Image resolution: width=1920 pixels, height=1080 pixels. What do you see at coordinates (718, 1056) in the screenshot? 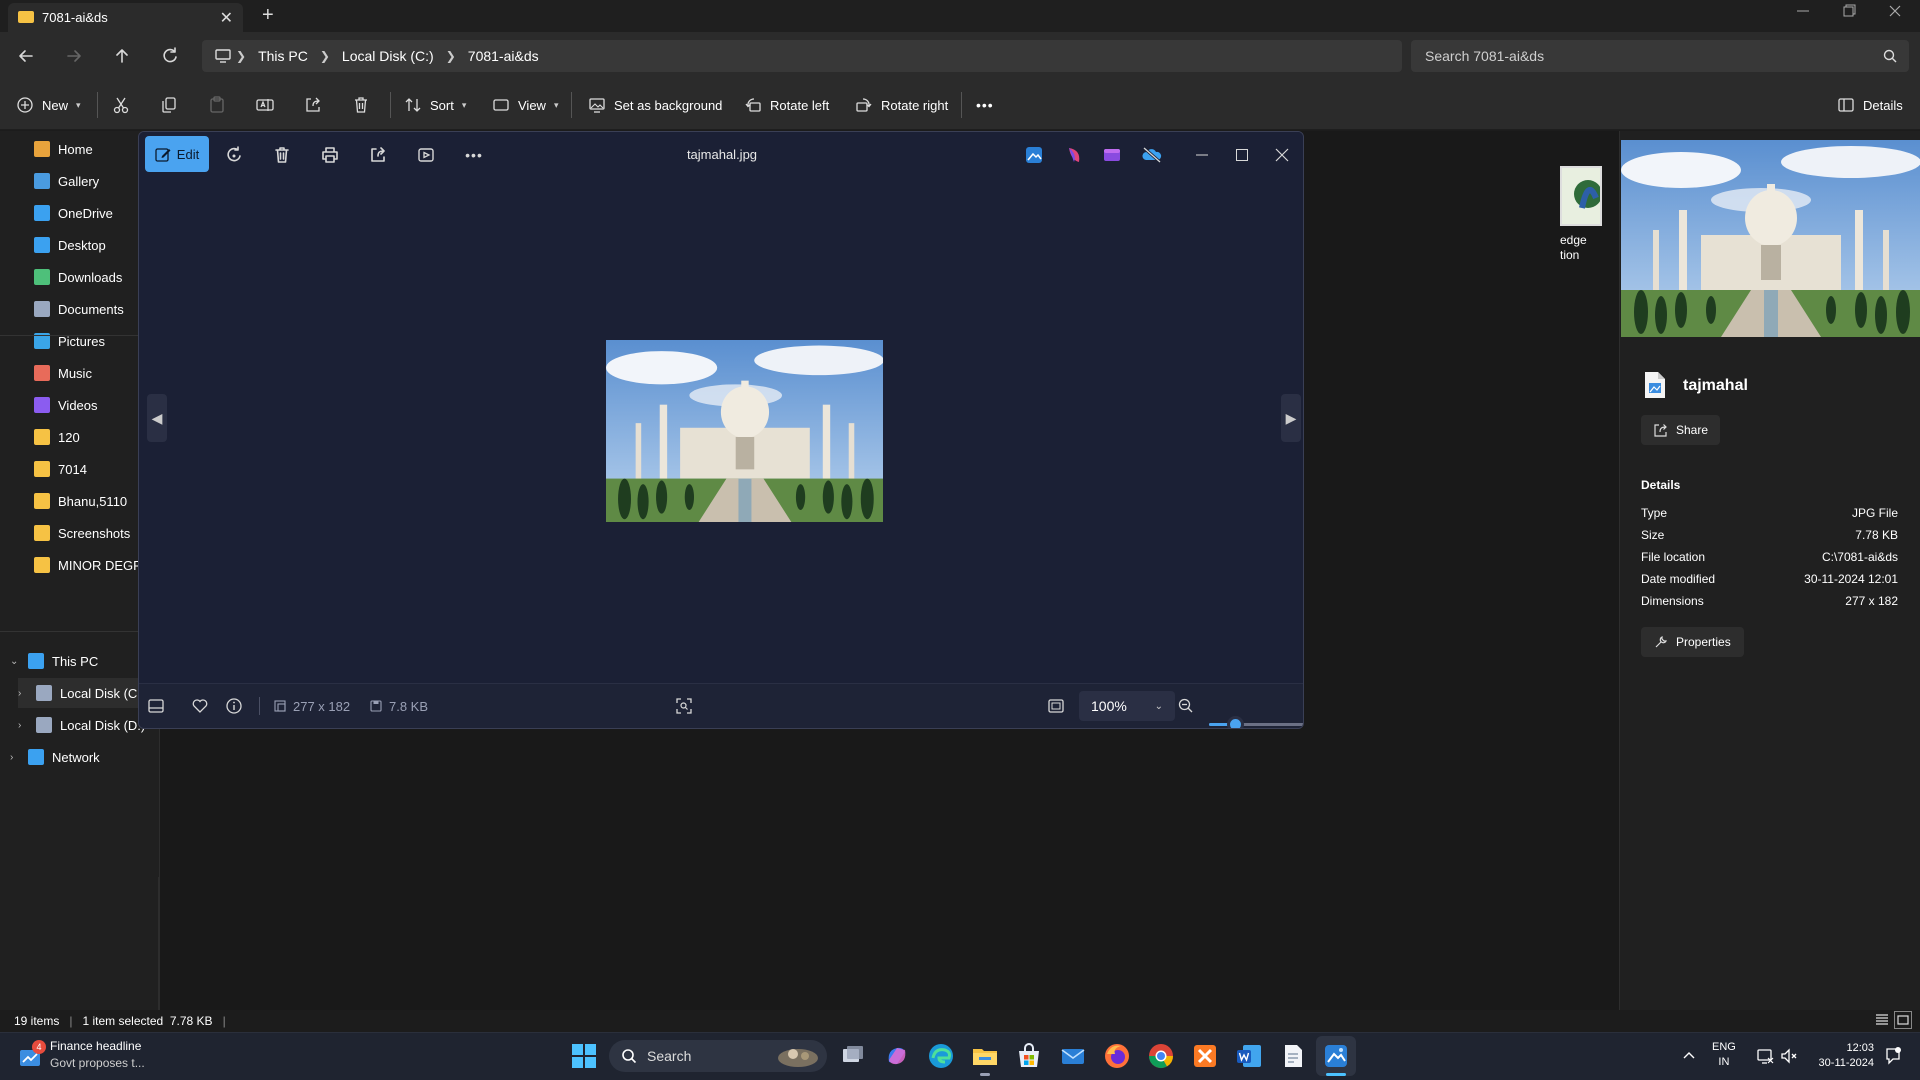
I see `taskbar-search: Search` at bounding box center [718, 1056].